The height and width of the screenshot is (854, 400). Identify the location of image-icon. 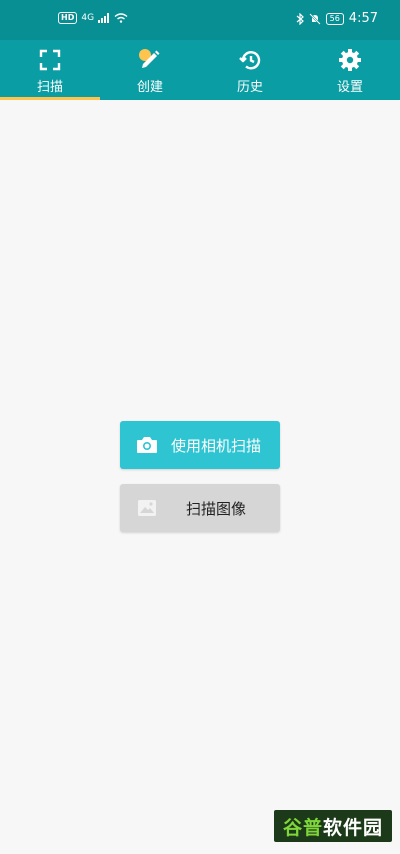
(147, 508).